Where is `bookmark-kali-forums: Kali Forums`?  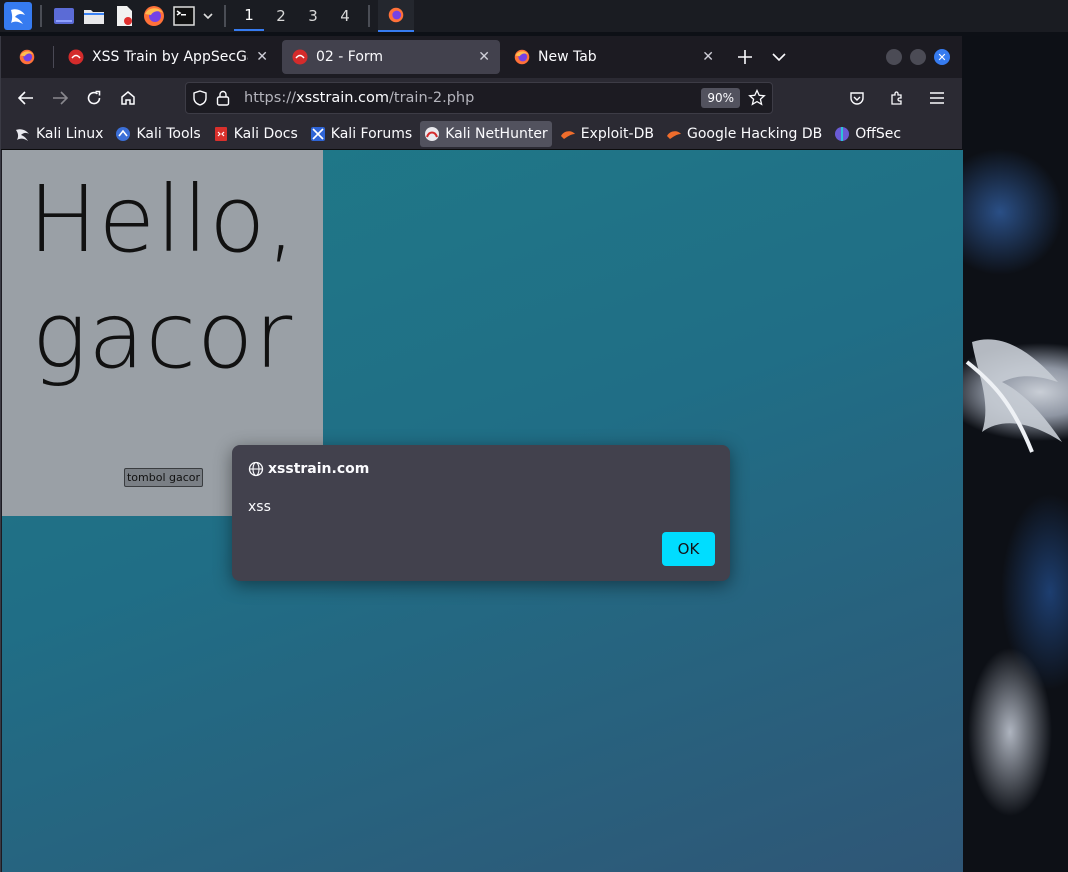 bookmark-kali-forums: Kali Forums is located at coordinates (361, 134).